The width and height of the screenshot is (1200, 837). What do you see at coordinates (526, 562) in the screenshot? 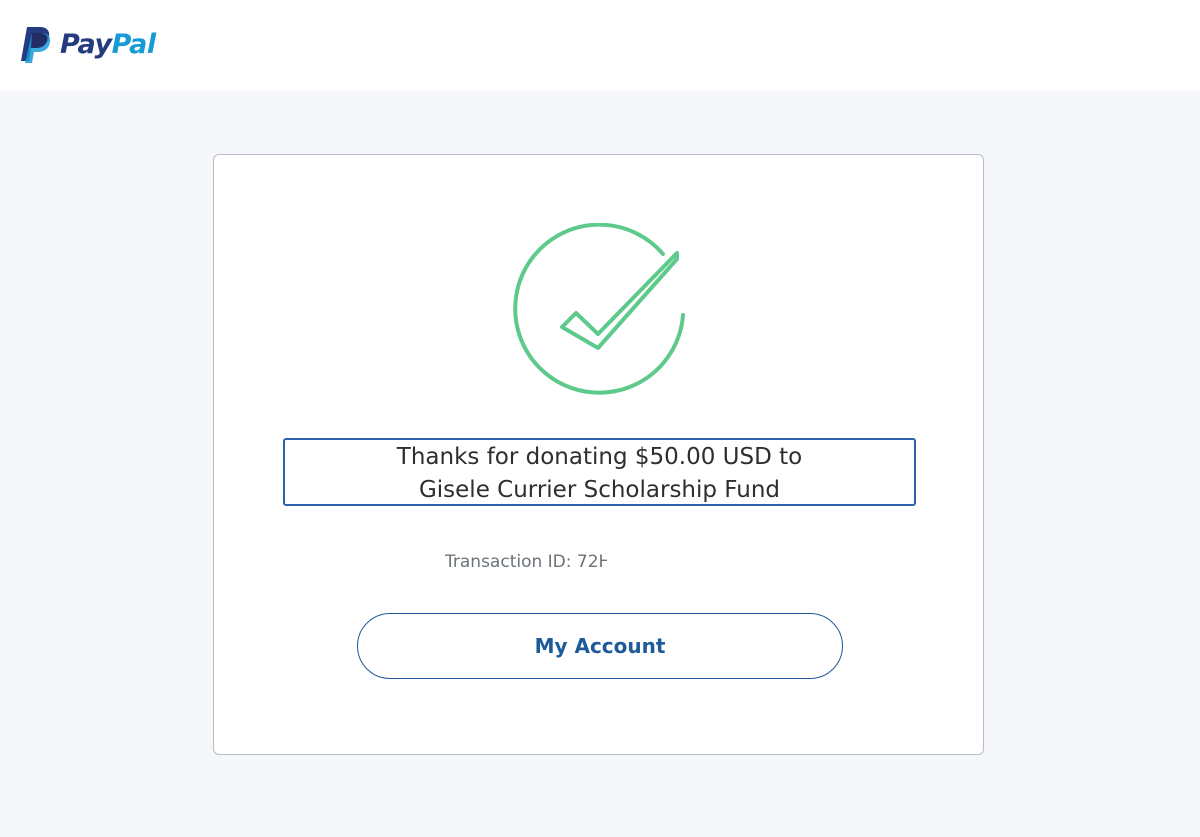
I see `transaction-id: Transaction ID: 72H` at bounding box center [526, 562].